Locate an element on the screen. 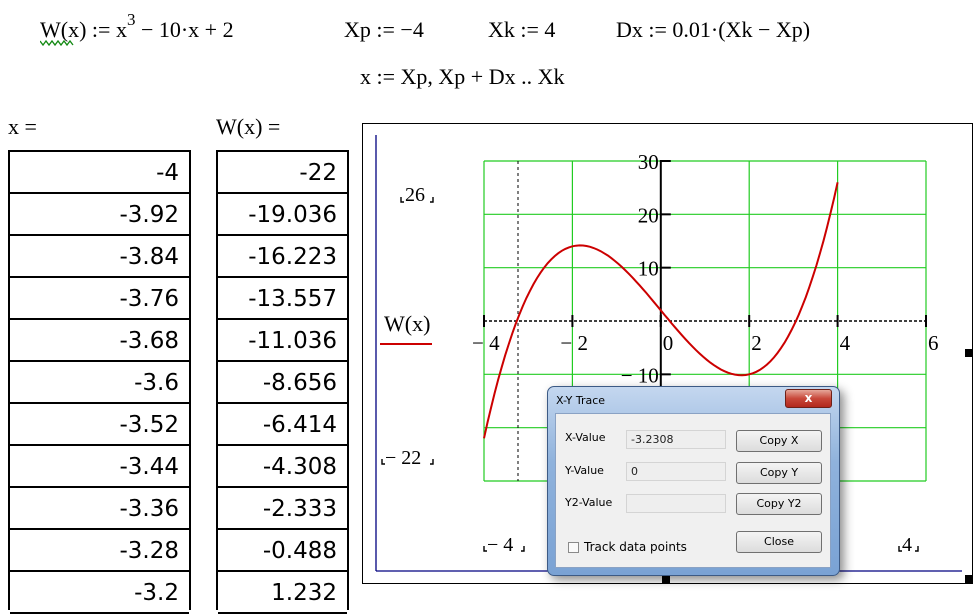 The image size is (980, 614). ymax-marker-text: 26 is located at coordinates (415, 195).